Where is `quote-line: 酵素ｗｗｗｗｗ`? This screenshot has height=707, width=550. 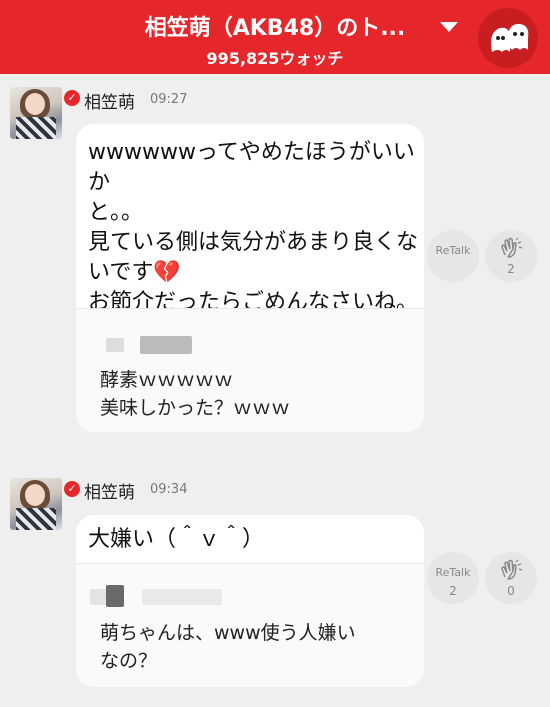 quote-line: 酵素ｗｗｗｗｗ is located at coordinates (167, 380).